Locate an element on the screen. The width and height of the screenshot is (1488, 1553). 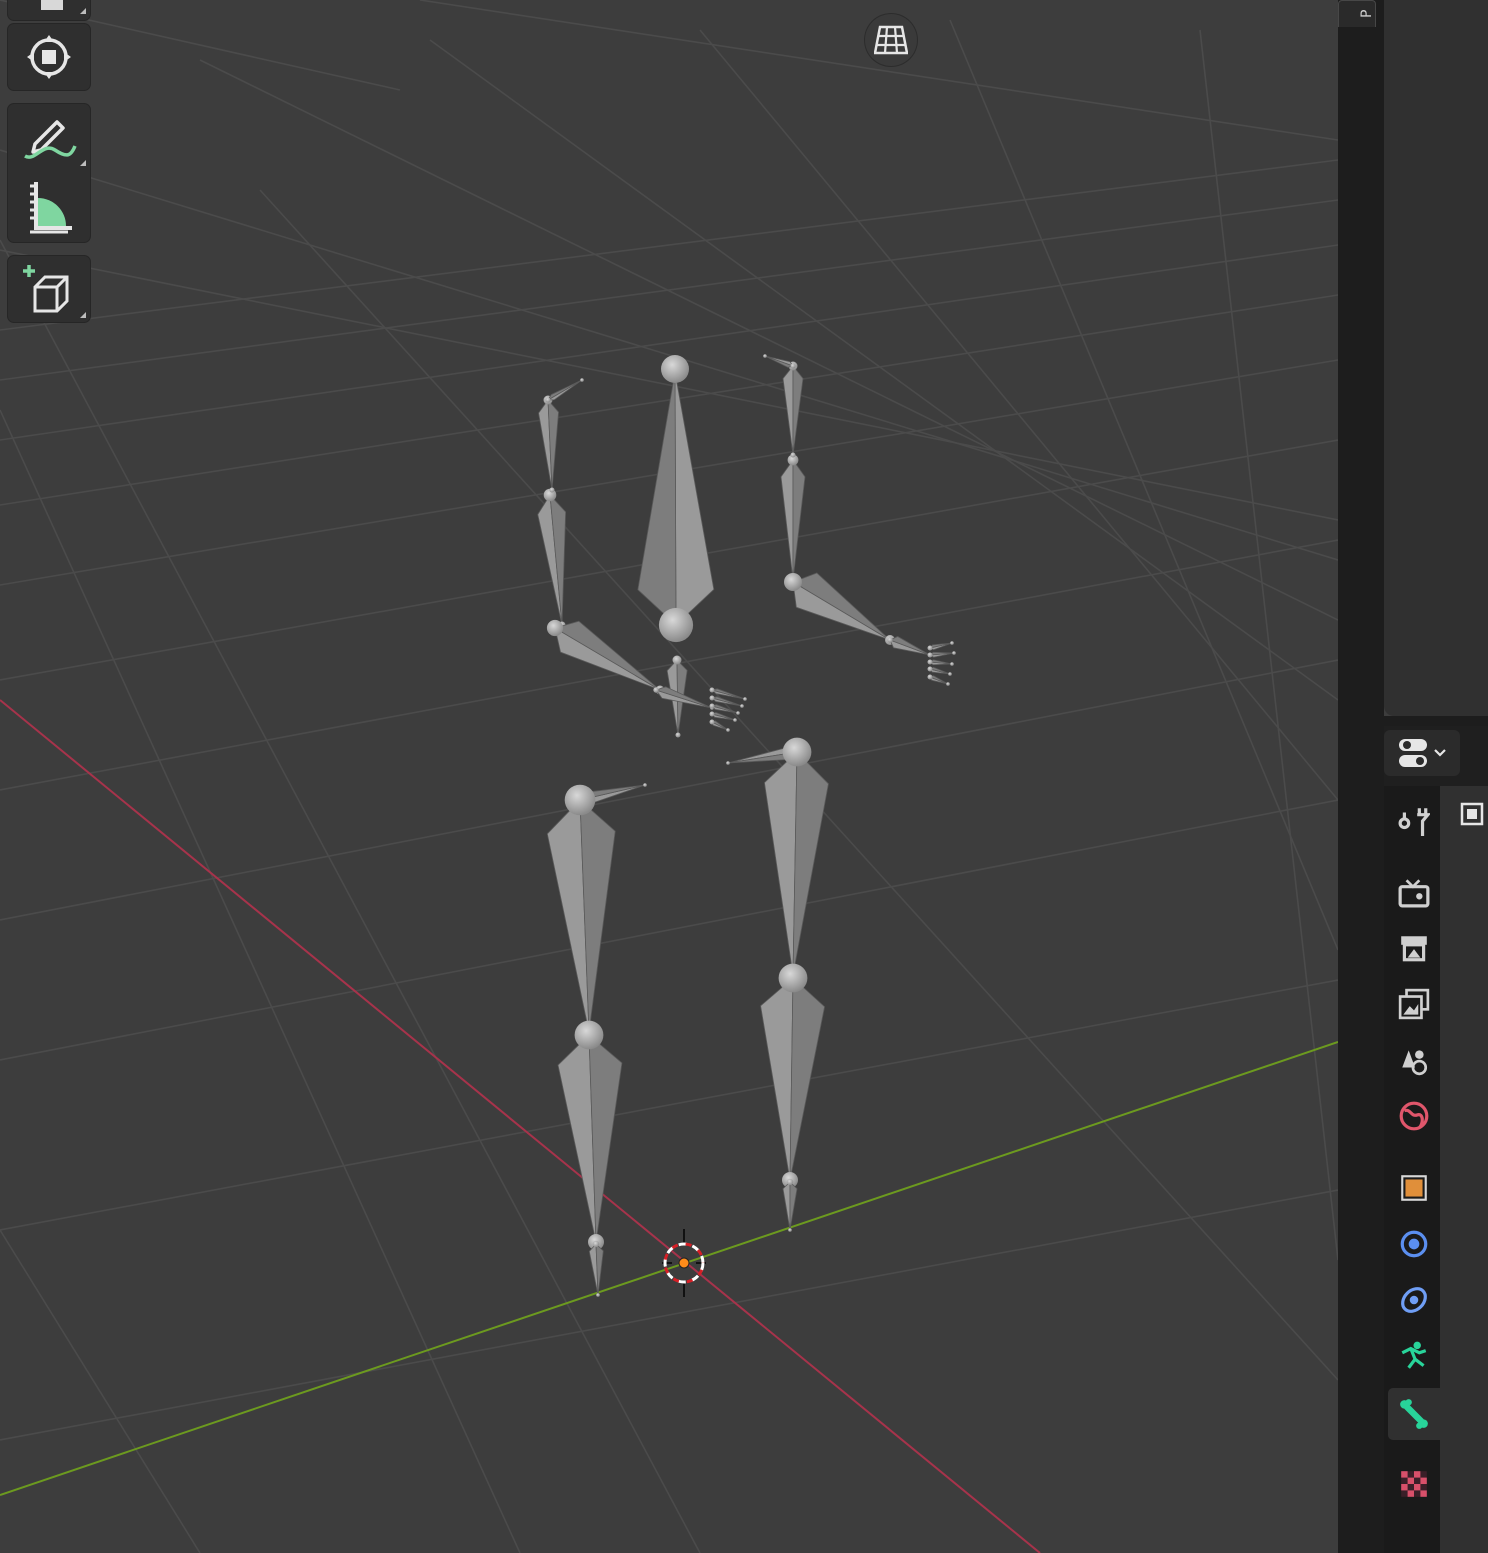
properties-tab-output is located at coordinates (1414, 948).